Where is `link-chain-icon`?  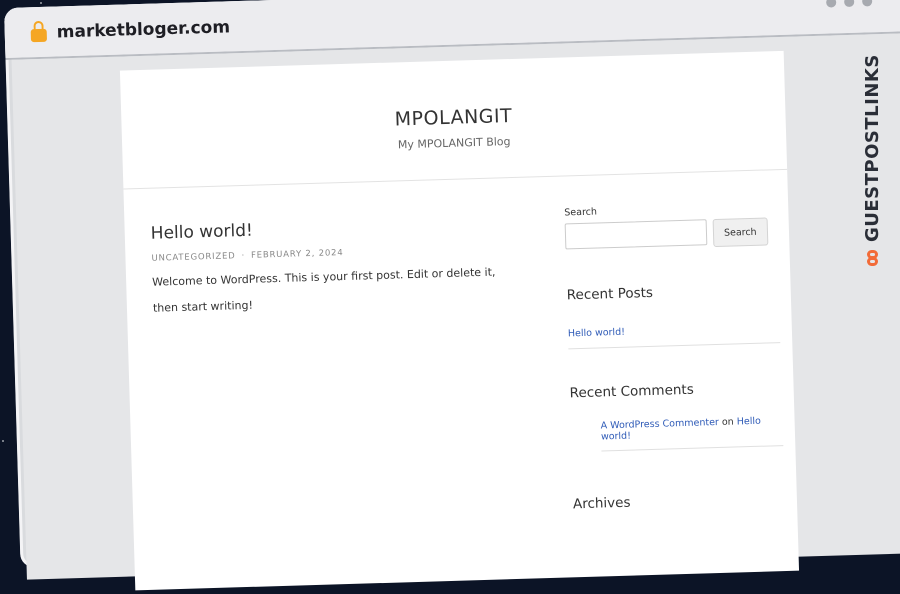
link-chain-icon is located at coordinates (873, 257).